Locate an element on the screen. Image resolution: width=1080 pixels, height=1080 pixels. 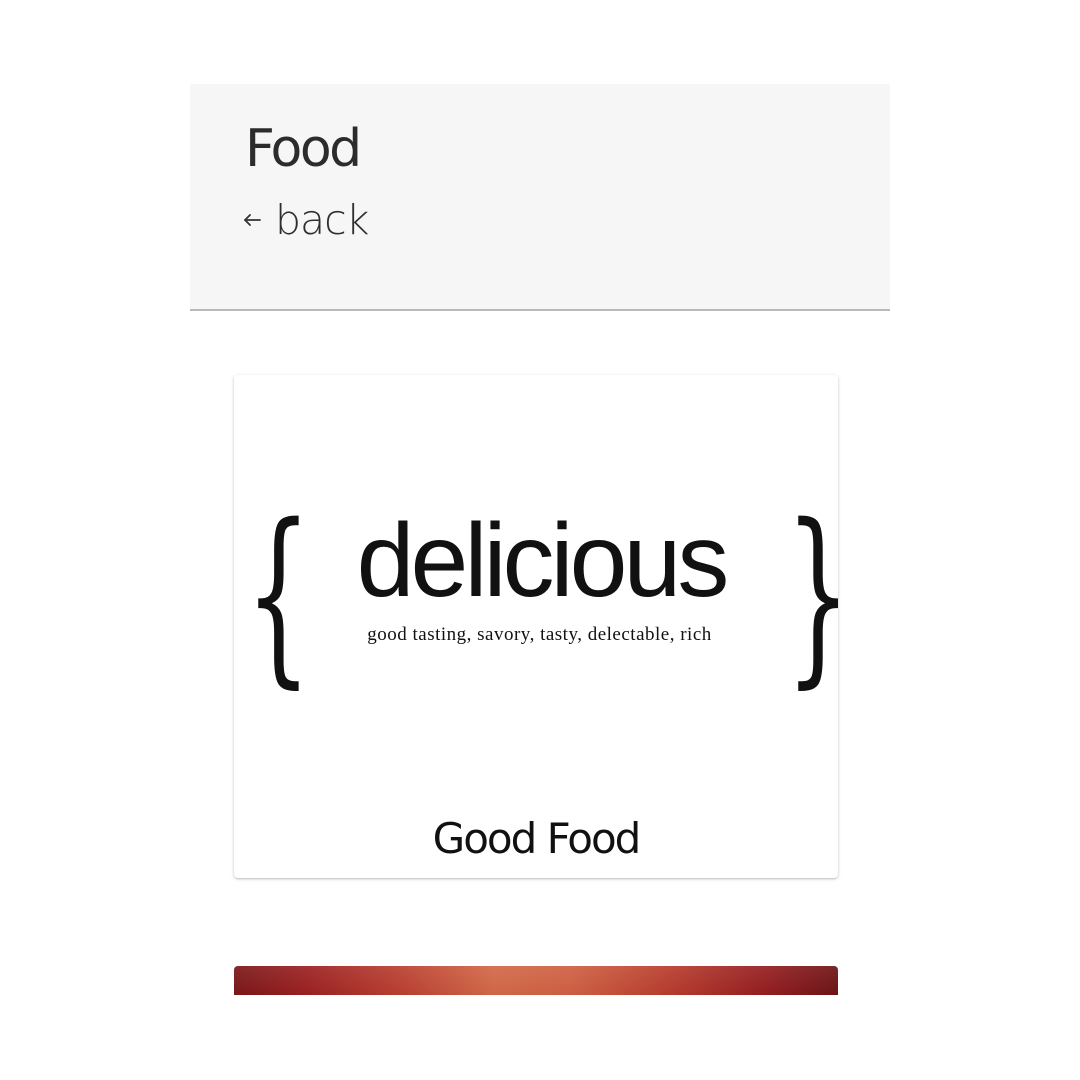
back-link: back is located at coordinates (304, 220).